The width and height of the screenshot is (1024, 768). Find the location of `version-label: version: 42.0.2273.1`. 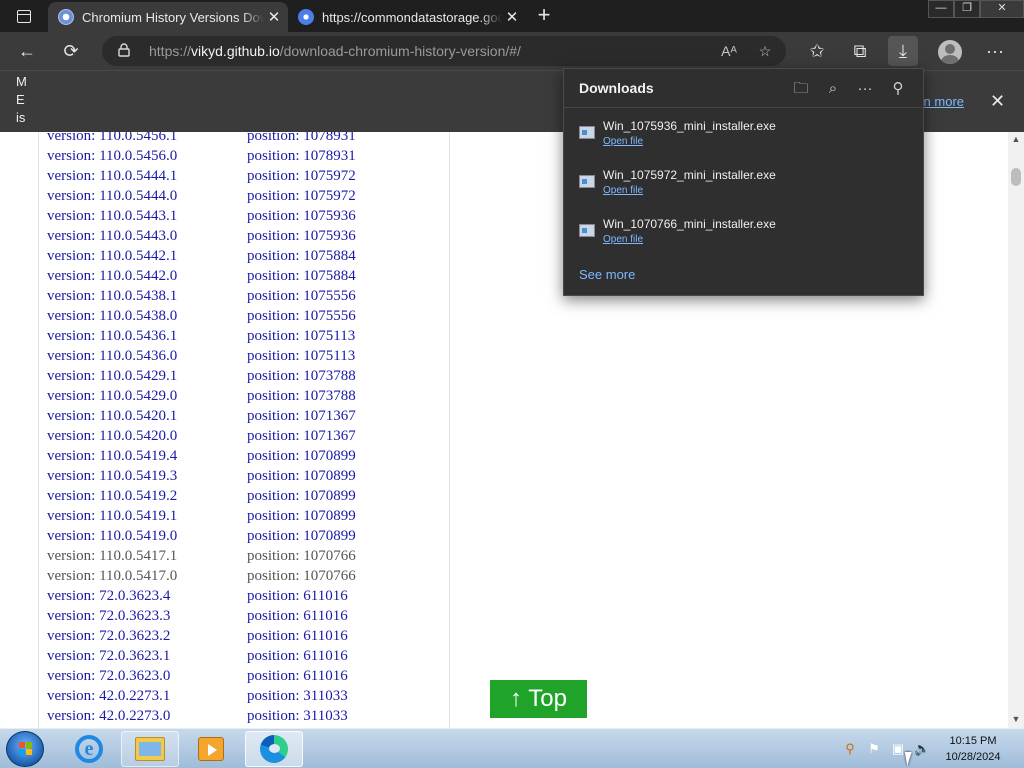

version-label: version: 42.0.2273.1 is located at coordinates (108, 696).